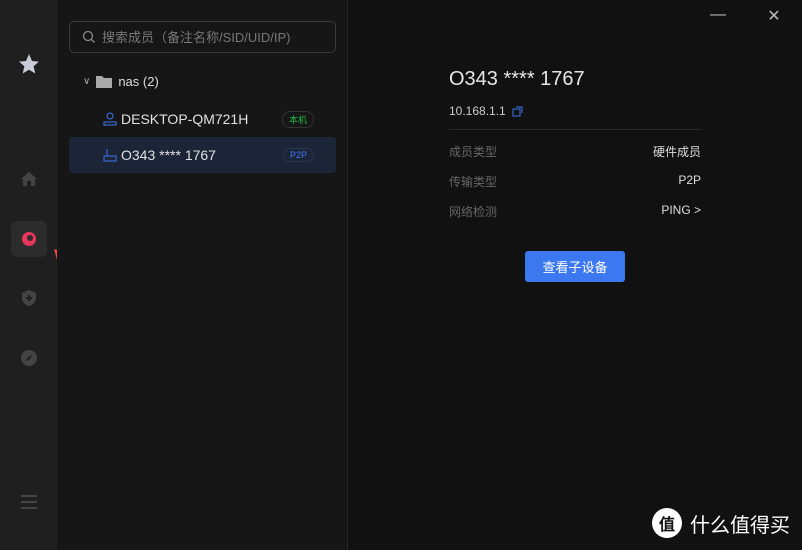 Image resolution: width=802 pixels, height=550 pixels. What do you see at coordinates (575, 211) in the screenshot?
I see `row-network-check: 网络检测 PING >` at bounding box center [575, 211].